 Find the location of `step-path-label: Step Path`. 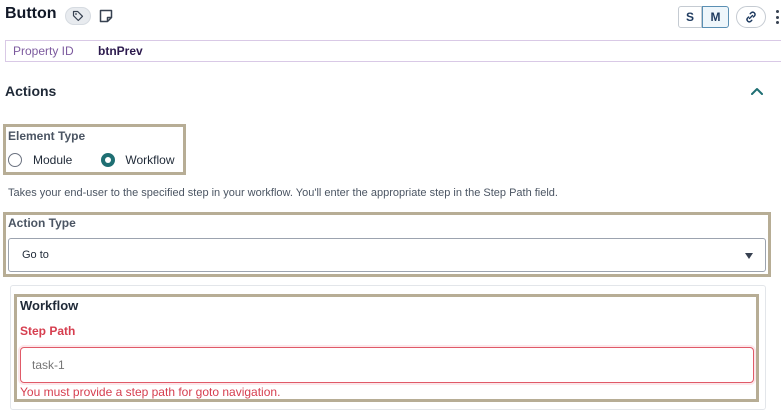

step-path-label: Step Path is located at coordinates (48, 331).